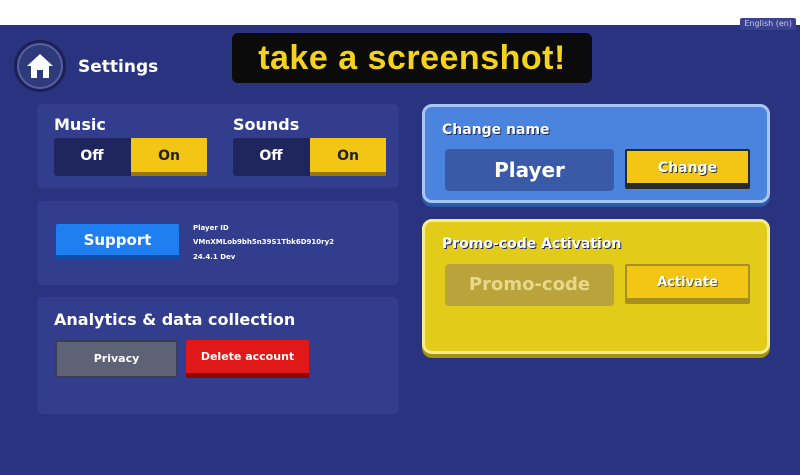 The height and width of the screenshot is (475, 800). What do you see at coordinates (348, 157) in the screenshot?
I see `sounds-on-option: On` at bounding box center [348, 157].